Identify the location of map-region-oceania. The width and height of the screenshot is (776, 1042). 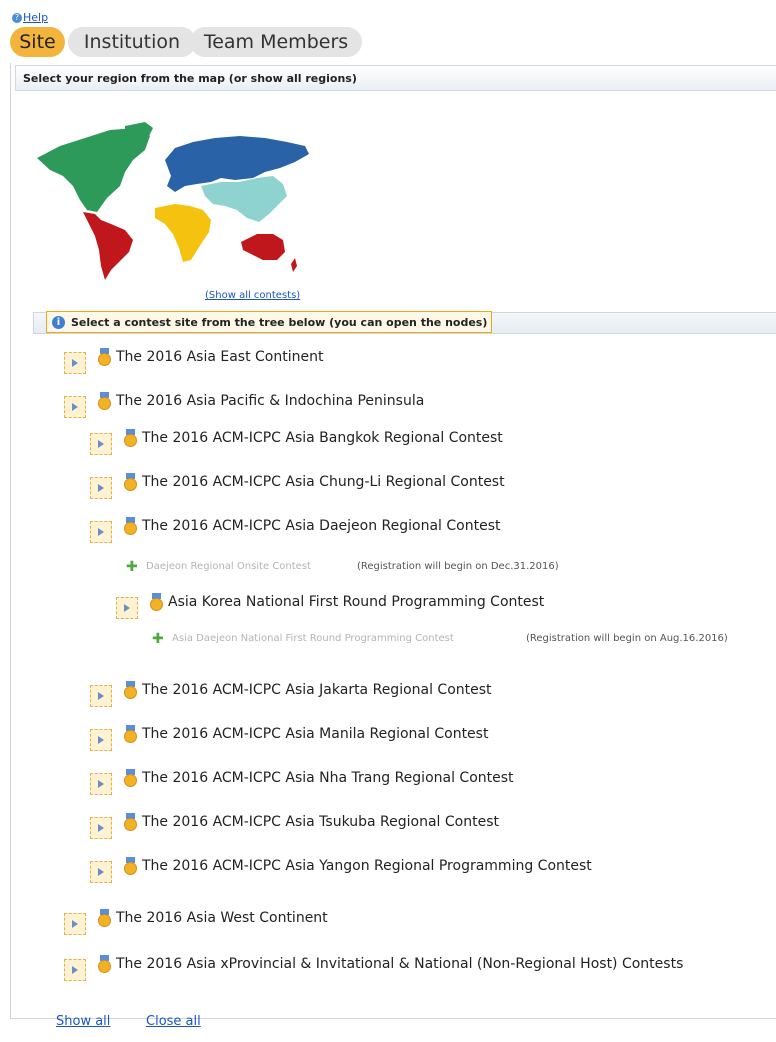
(263, 247).